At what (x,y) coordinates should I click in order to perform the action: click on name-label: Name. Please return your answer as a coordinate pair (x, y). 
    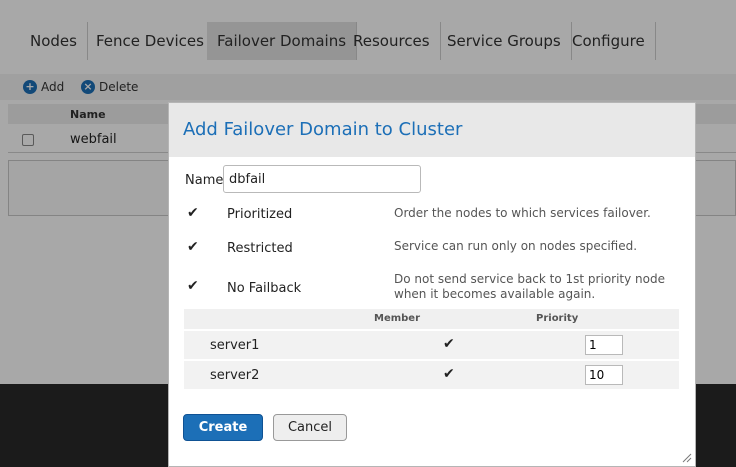
    Looking at the image, I should click on (204, 180).